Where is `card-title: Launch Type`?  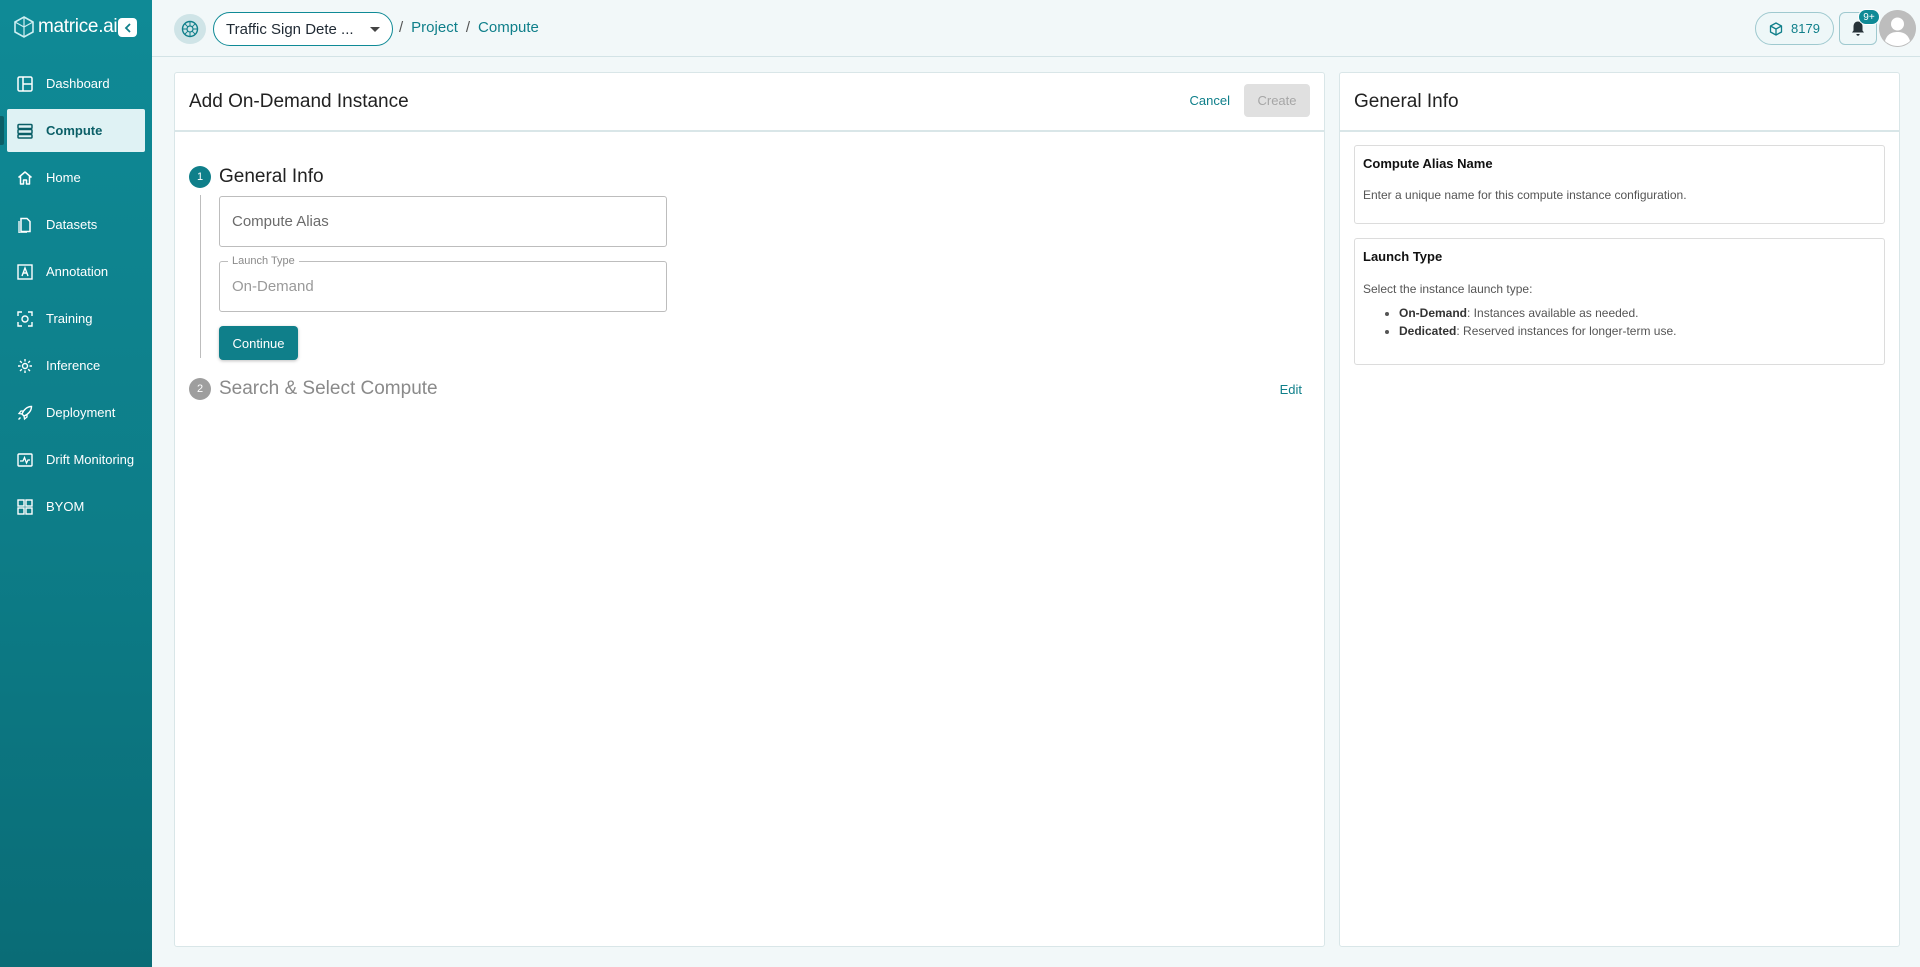 card-title: Launch Type is located at coordinates (1403, 256).